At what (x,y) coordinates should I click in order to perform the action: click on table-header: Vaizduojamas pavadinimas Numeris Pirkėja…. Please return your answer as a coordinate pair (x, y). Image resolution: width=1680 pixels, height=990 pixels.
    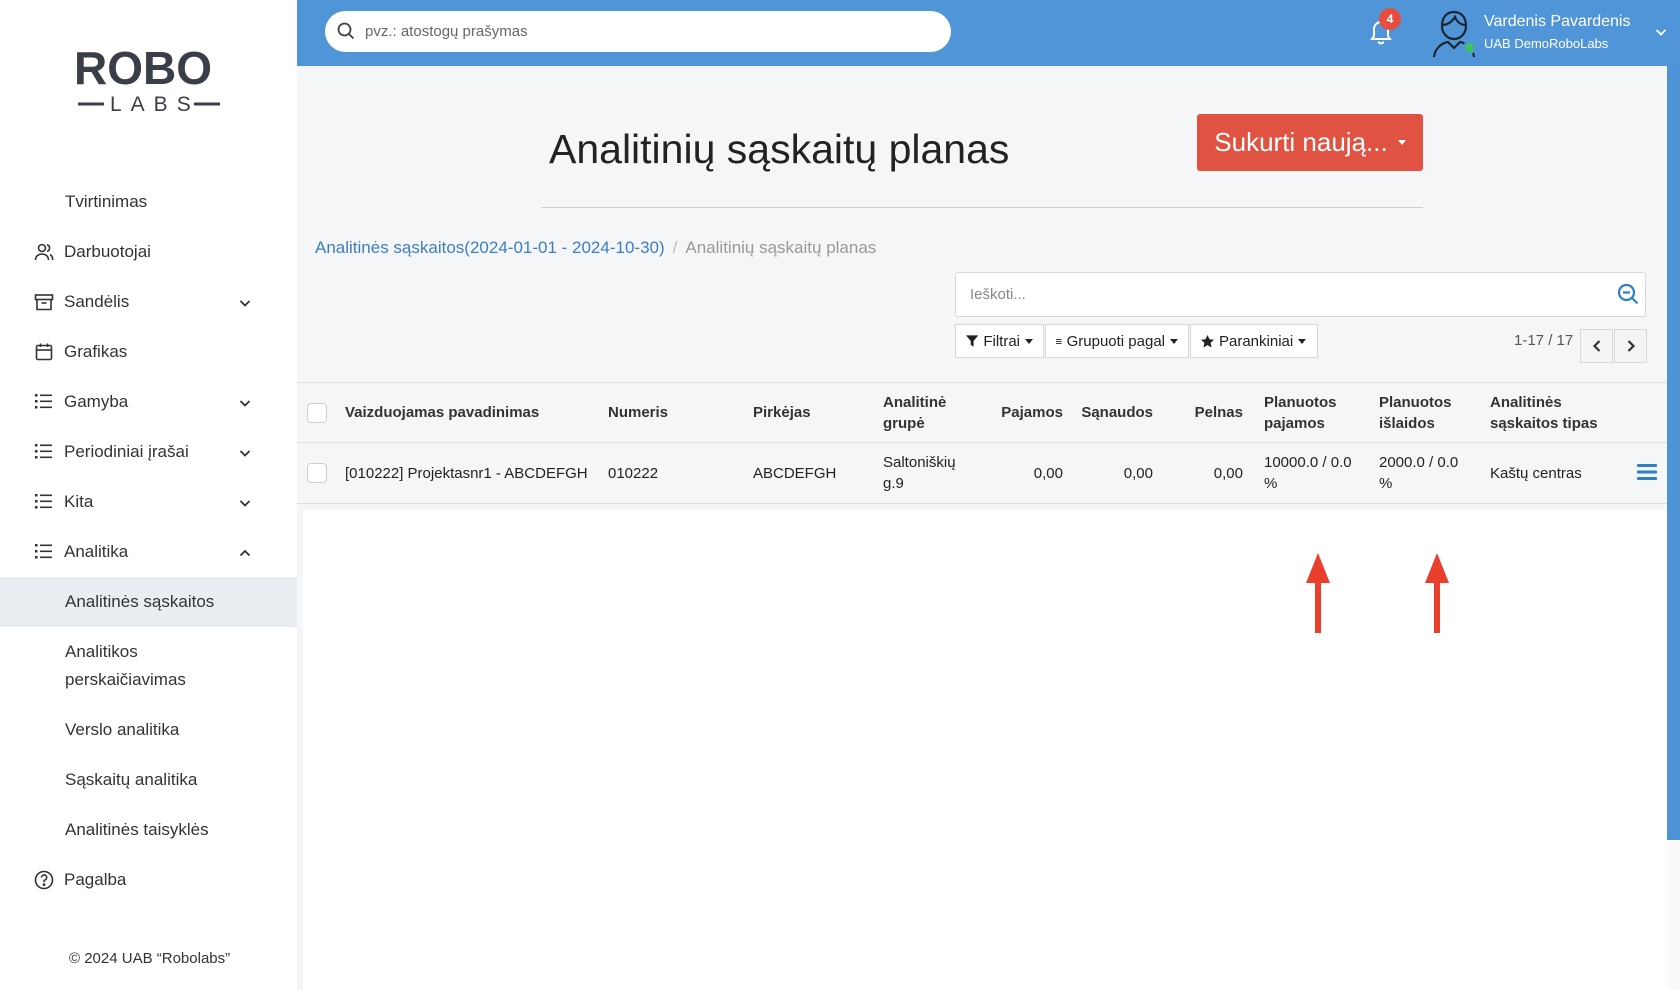
    Looking at the image, I should click on (982, 412).